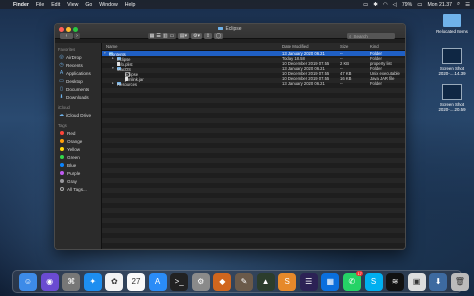  I want to click on dock-item: ≋, so click(395, 281).